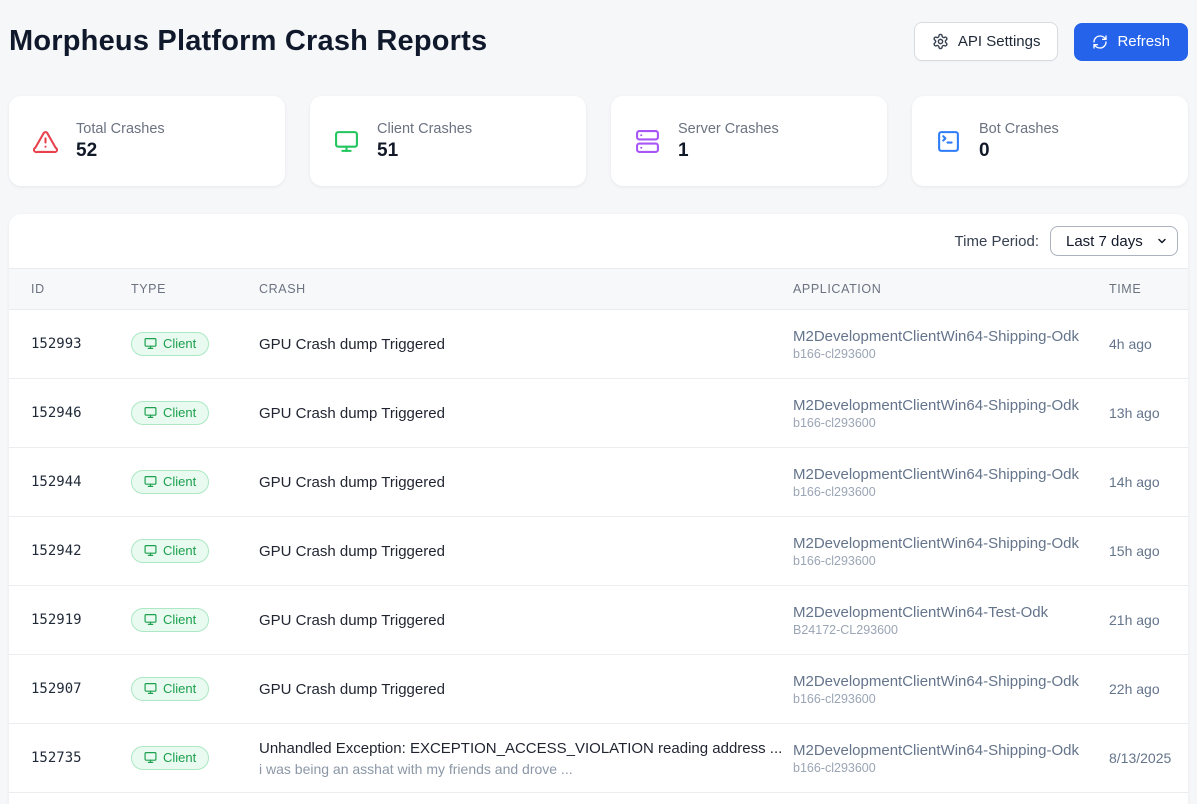 This screenshot has width=1197, height=804. I want to click on api-settings-button: API Settings, so click(986, 41).